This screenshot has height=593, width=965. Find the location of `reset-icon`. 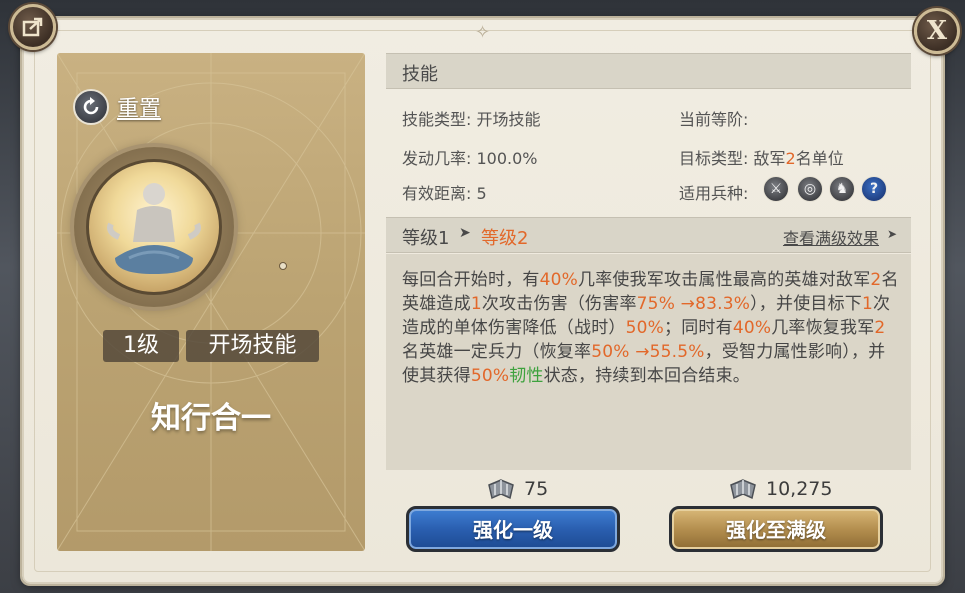

reset-icon is located at coordinates (91, 107).